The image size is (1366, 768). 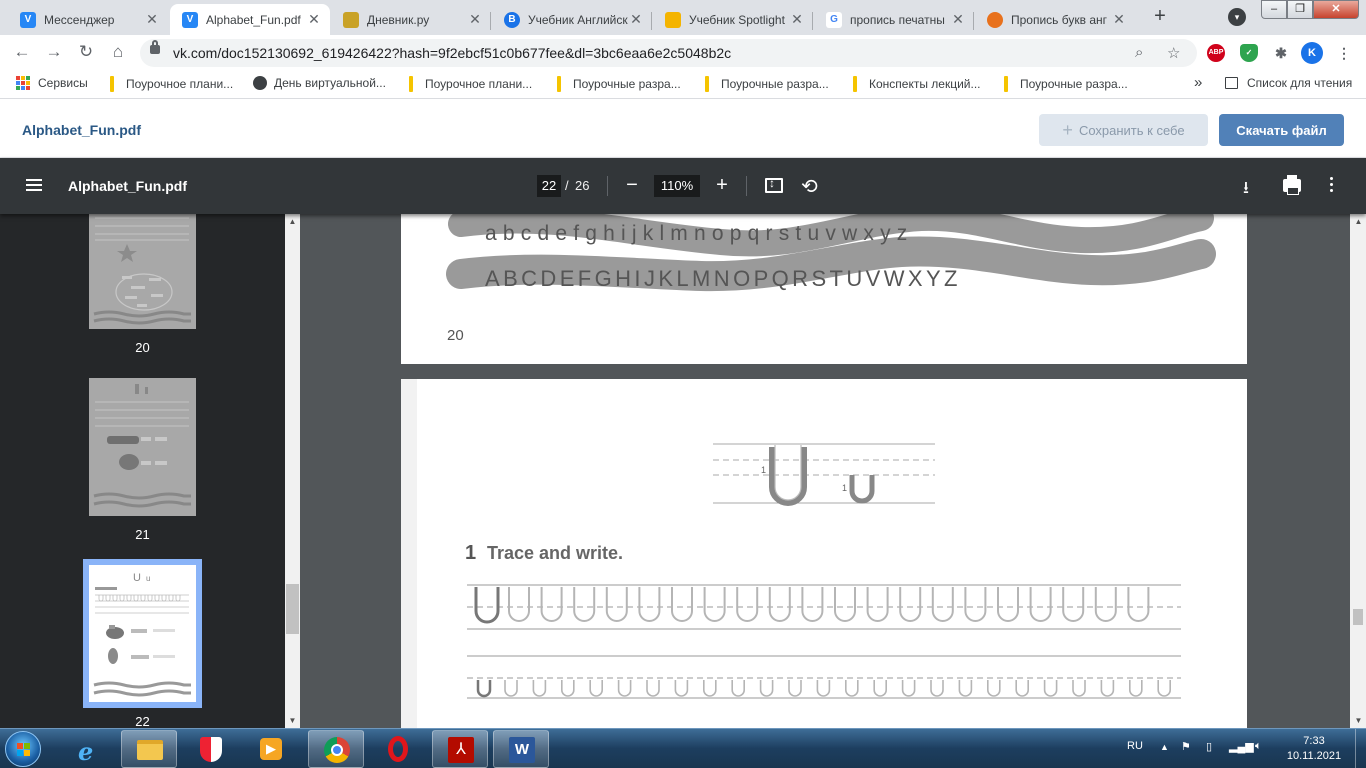 What do you see at coordinates (894, 19) in the screenshot?
I see `tab-6: Gпропись печатны ✕` at bounding box center [894, 19].